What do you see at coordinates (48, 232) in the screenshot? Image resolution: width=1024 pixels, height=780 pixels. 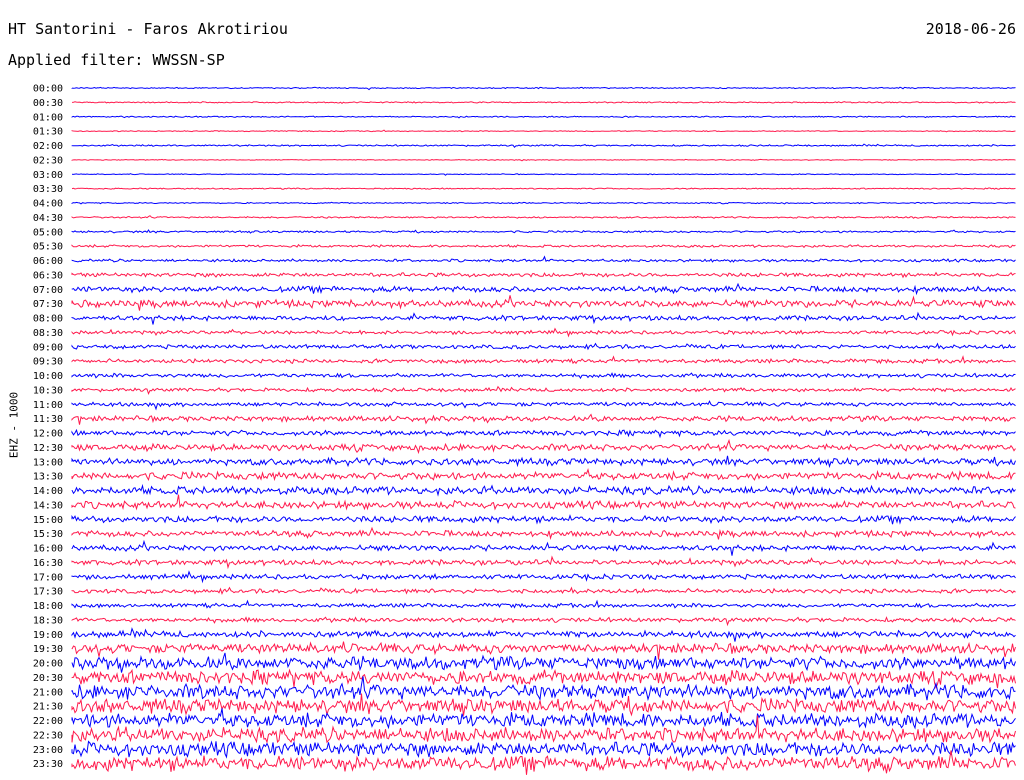 I see `time-tick-label: 05:00` at bounding box center [48, 232].